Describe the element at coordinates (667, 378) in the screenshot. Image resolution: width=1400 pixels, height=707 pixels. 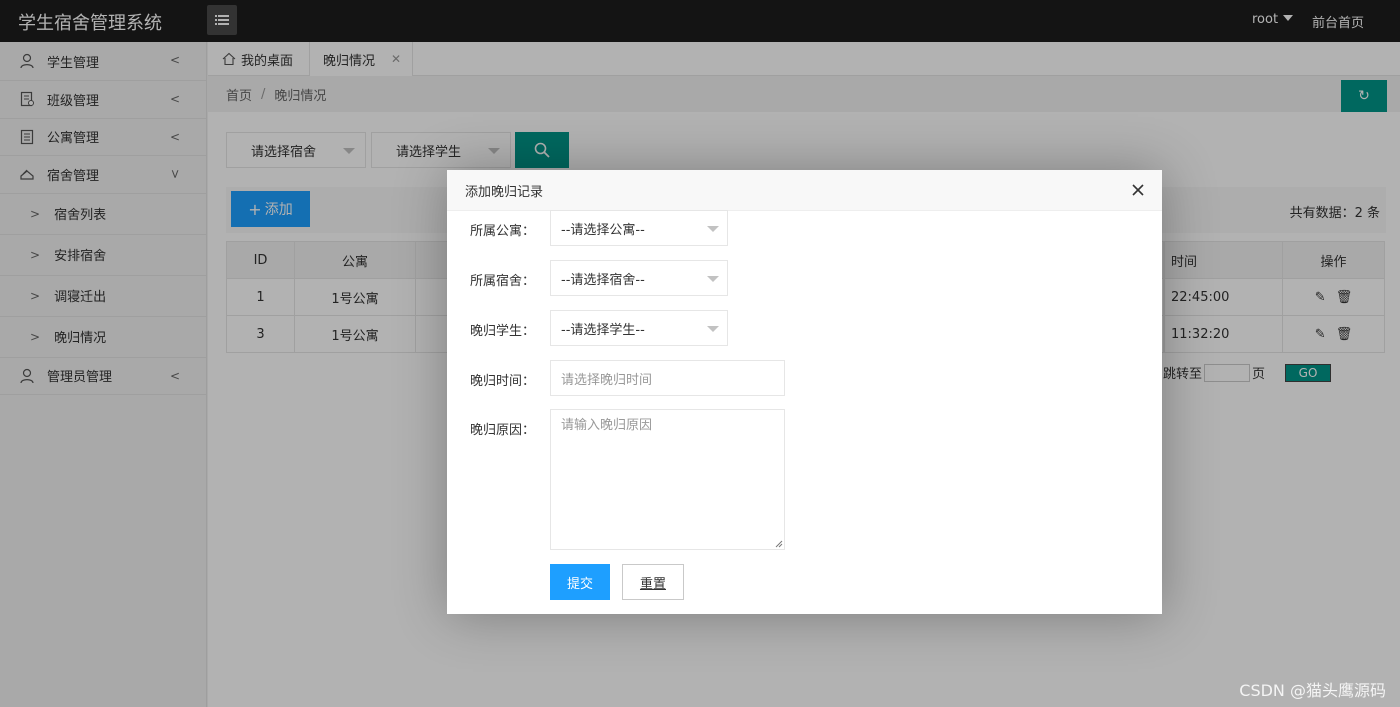
I see `late-time-input: 请选择晚归时间` at that location.